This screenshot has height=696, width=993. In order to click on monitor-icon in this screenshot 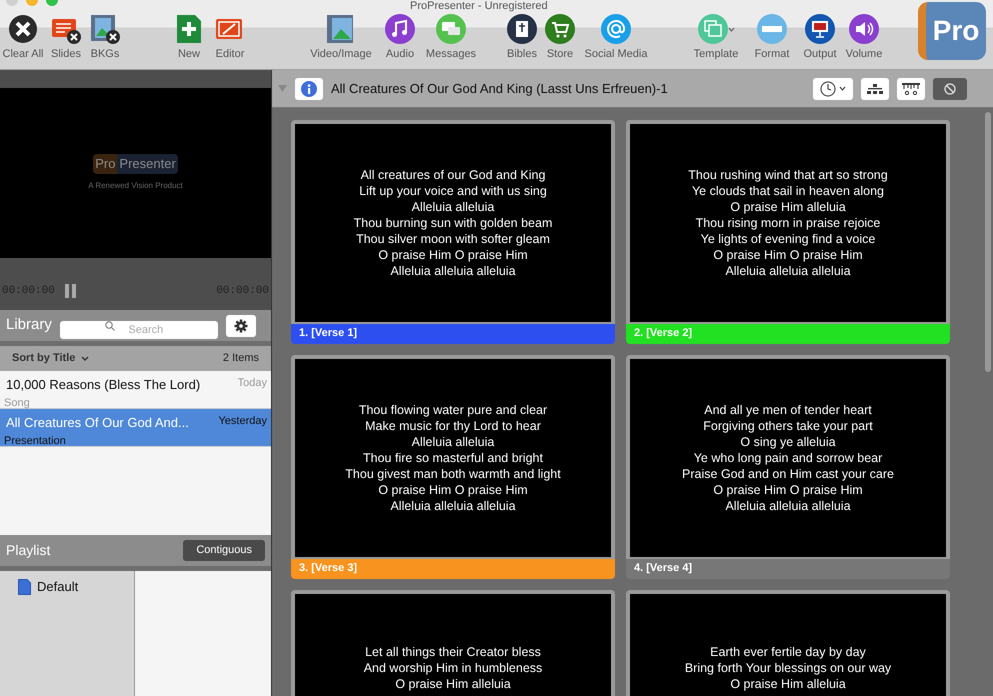, I will do `click(820, 29)`.